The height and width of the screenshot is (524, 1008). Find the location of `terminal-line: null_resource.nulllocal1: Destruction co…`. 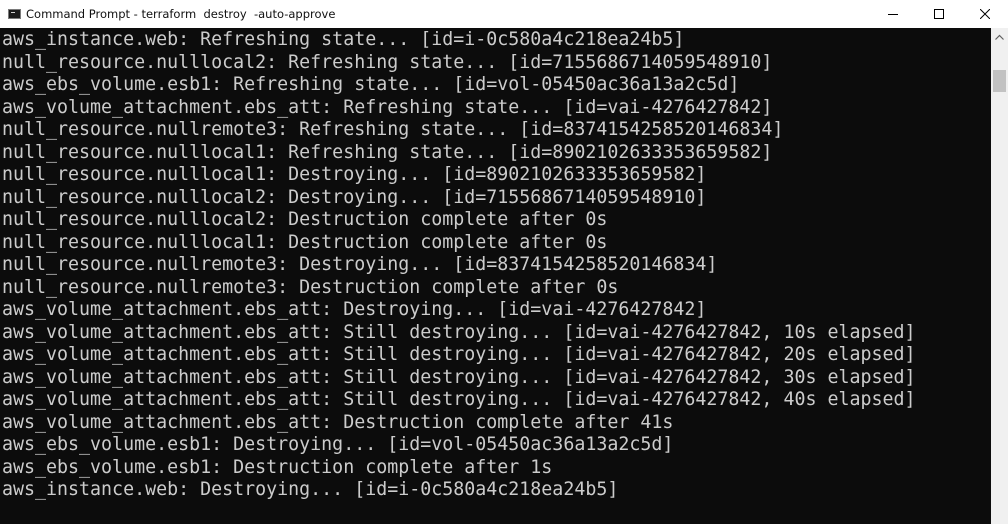

terminal-line: null_resource.nulllocal1: Destruction co… is located at coordinates (305, 242).